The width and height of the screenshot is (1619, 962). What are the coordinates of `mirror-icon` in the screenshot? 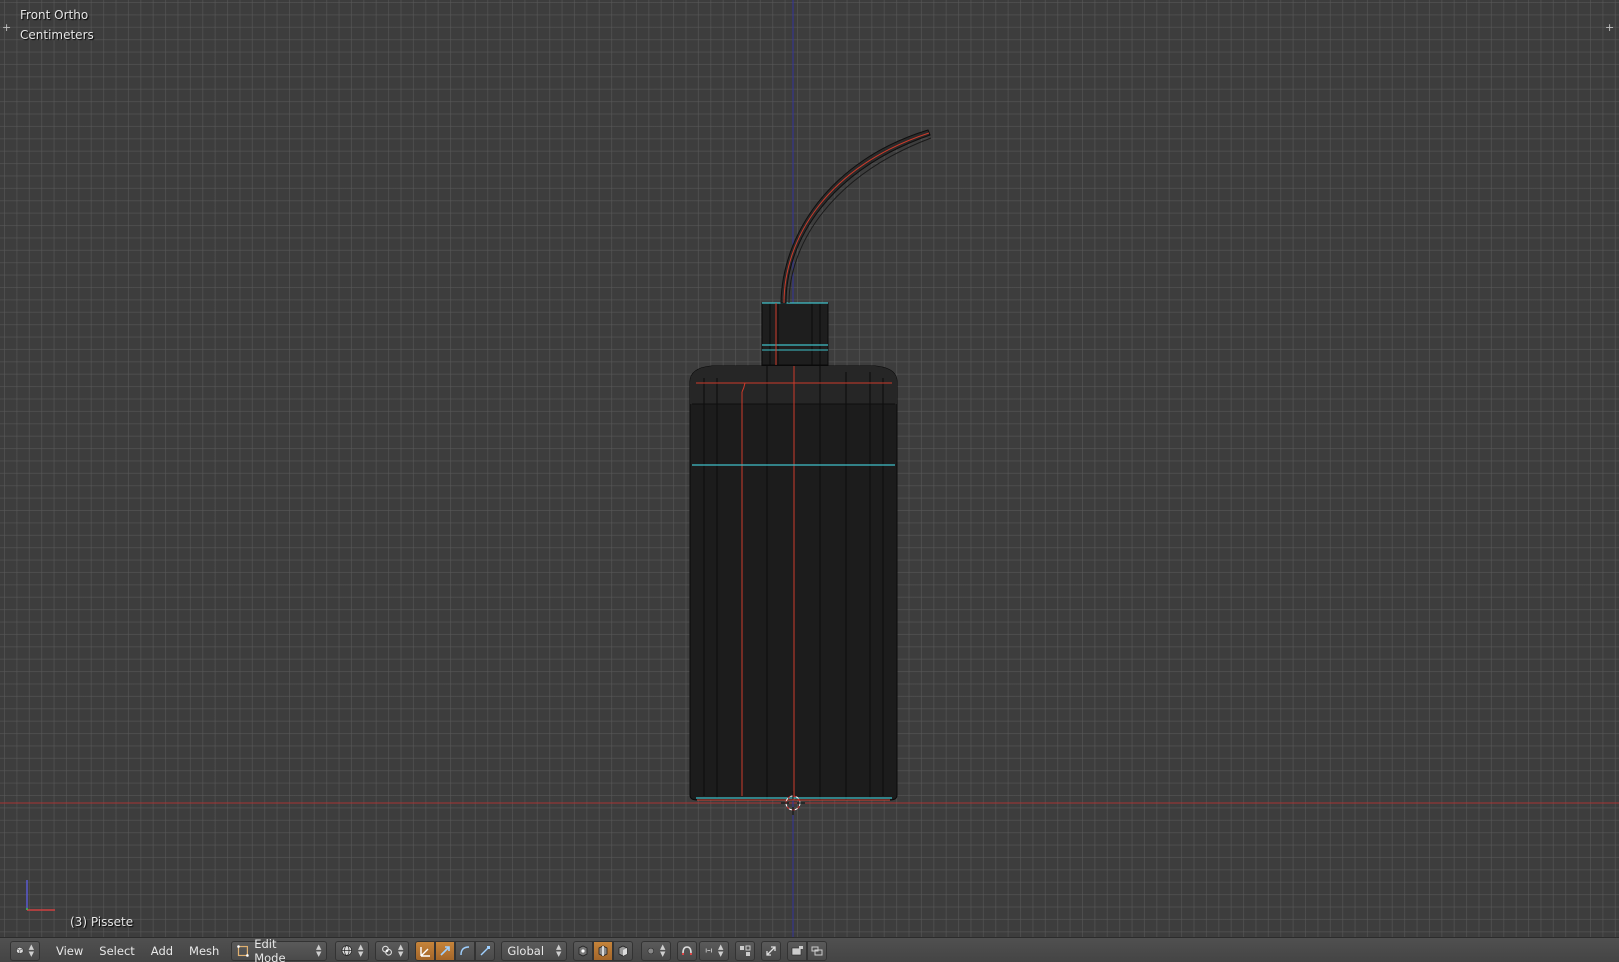 It's located at (745, 950).